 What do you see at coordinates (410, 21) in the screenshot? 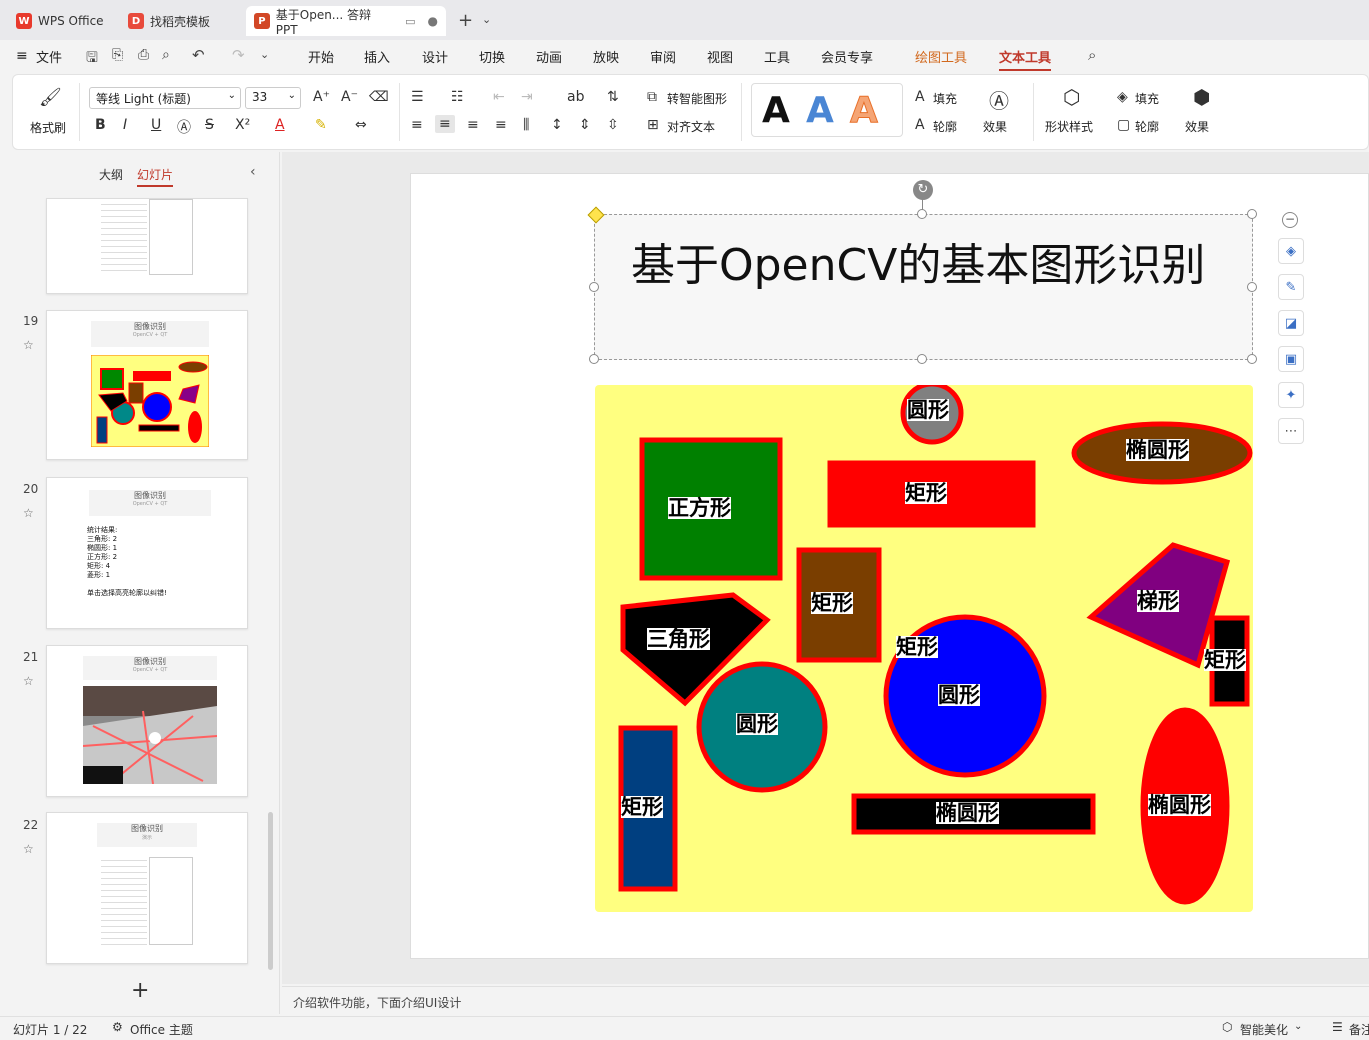
I see `monitor-icon: ▭` at bounding box center [410, 21].